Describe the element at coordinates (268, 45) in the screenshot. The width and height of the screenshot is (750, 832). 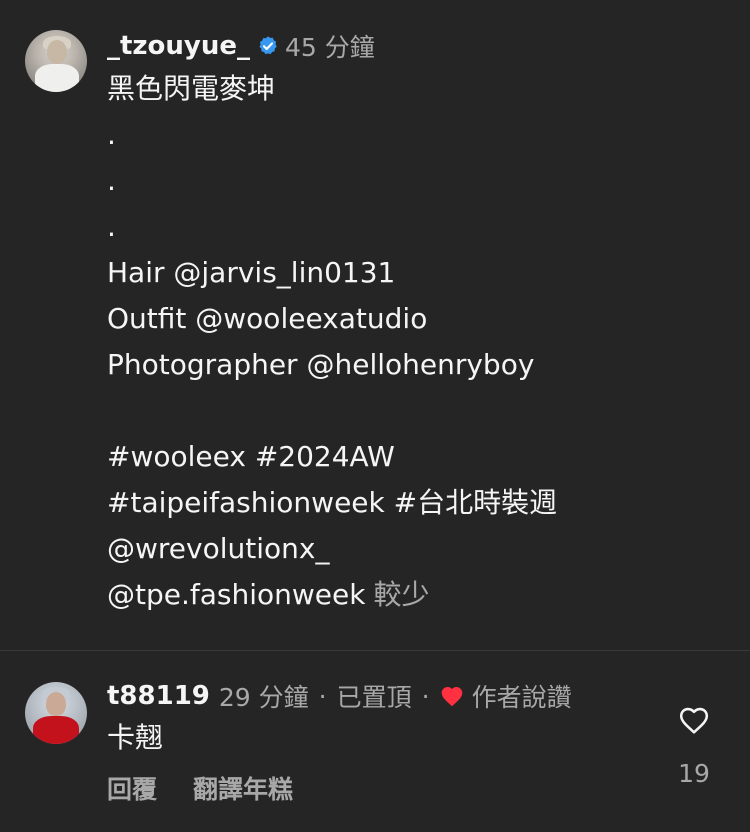
I see `verified-badge-icon` at that location.